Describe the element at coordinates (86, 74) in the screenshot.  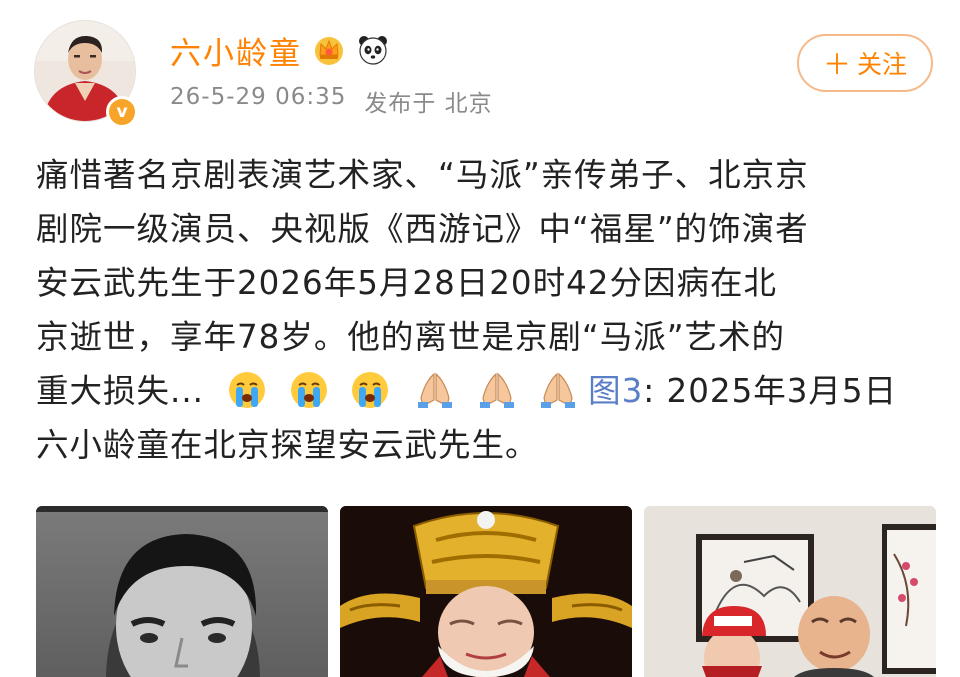
I see `avatar-container: v` at that location.